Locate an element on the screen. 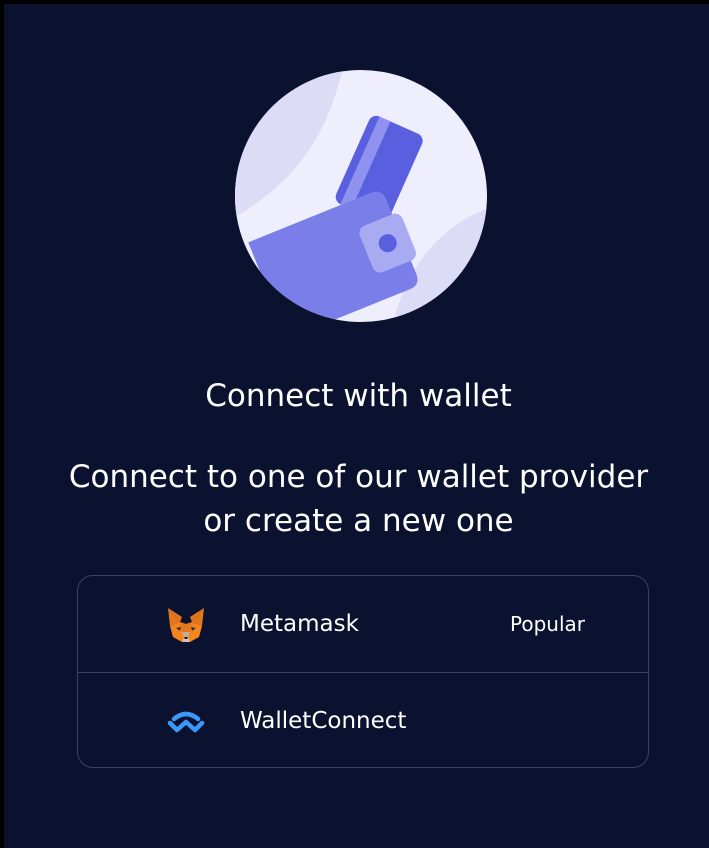 Image resolution: width=709 pixels, height=848 pixels. provider-name: Metamask is located at coordinates (299, 624).